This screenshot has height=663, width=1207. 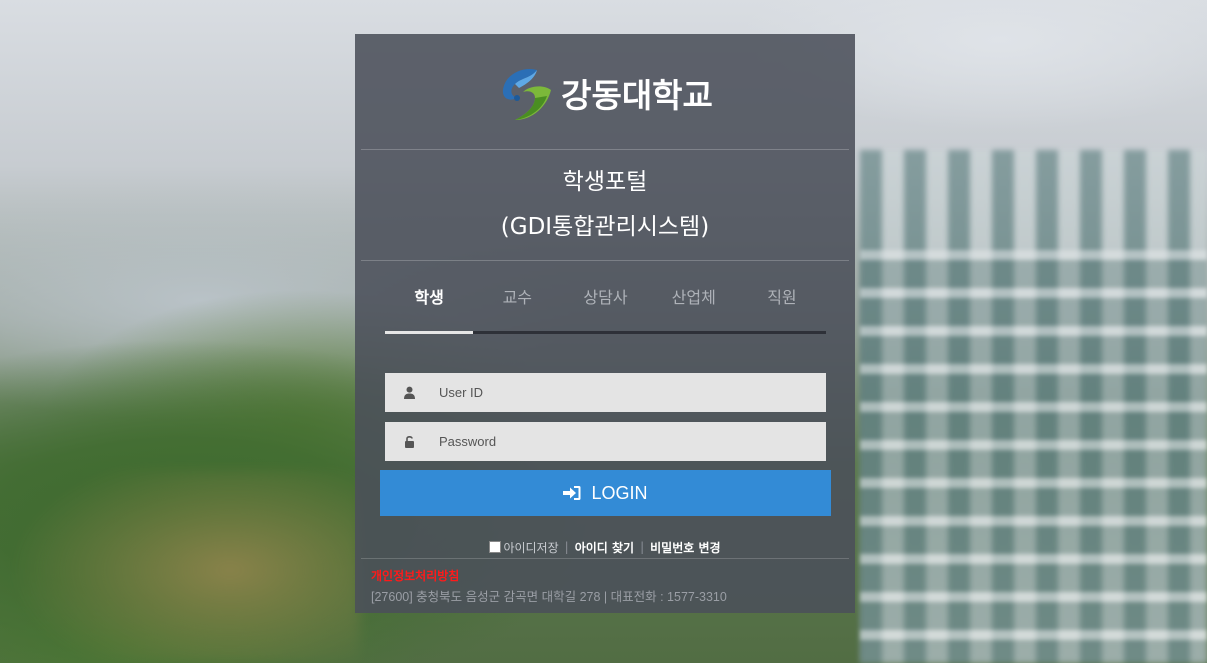 What do you see at coordinates (619, 492) in the screenshot?
I see `login-label: LOGIN` at bounding box center [619, 492].